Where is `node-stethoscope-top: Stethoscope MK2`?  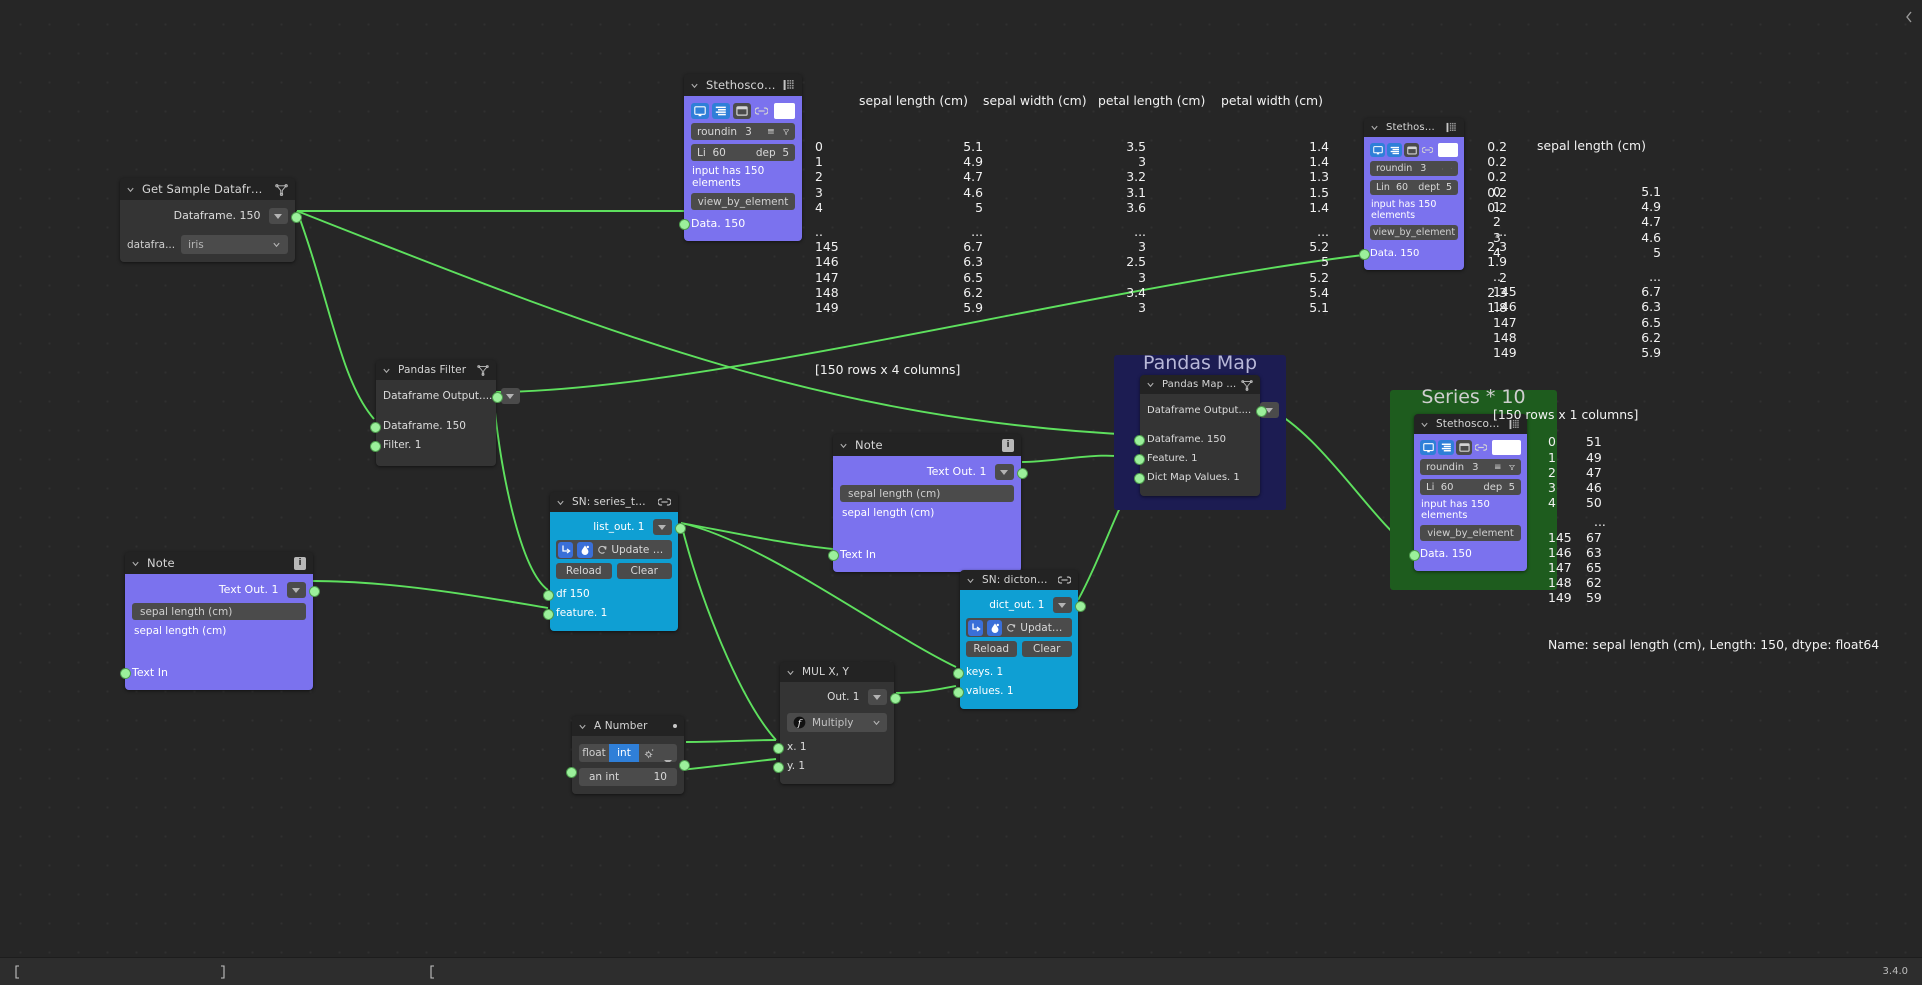 node-stethoscope-top: Stethoscope MK2 is located at coordinates (740, 157).